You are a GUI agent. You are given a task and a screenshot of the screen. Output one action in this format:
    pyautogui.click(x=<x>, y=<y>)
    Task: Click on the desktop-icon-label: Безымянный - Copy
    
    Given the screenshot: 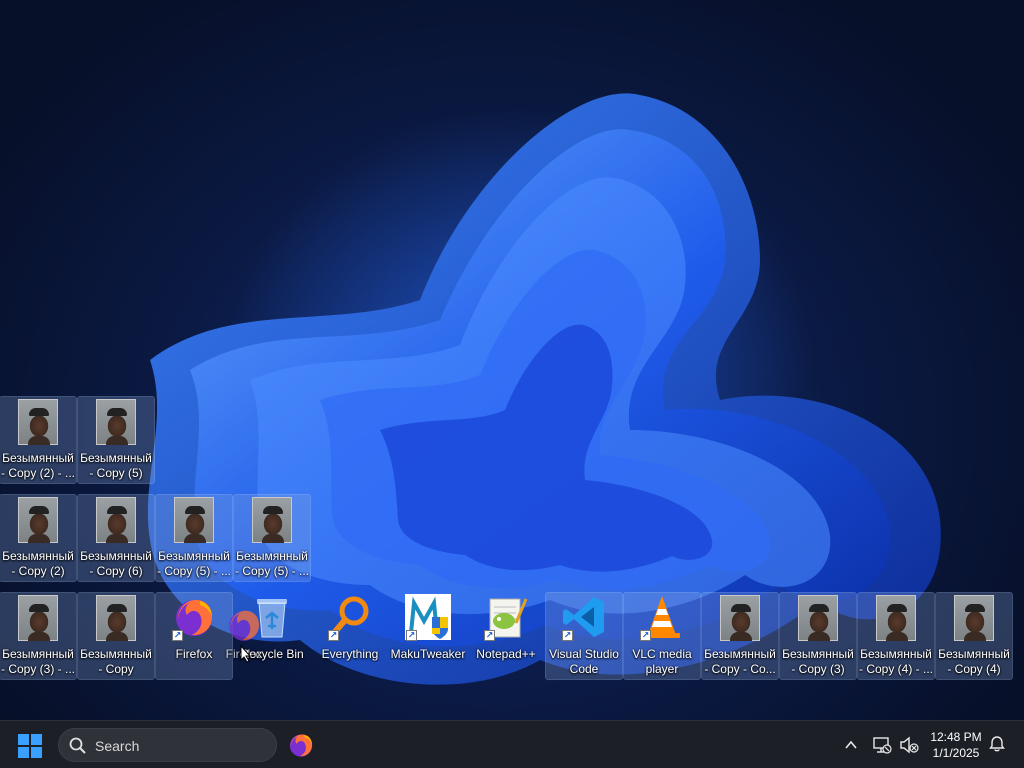 What is the action you would take?
    pyautogui.click(x=116, y=661)
    